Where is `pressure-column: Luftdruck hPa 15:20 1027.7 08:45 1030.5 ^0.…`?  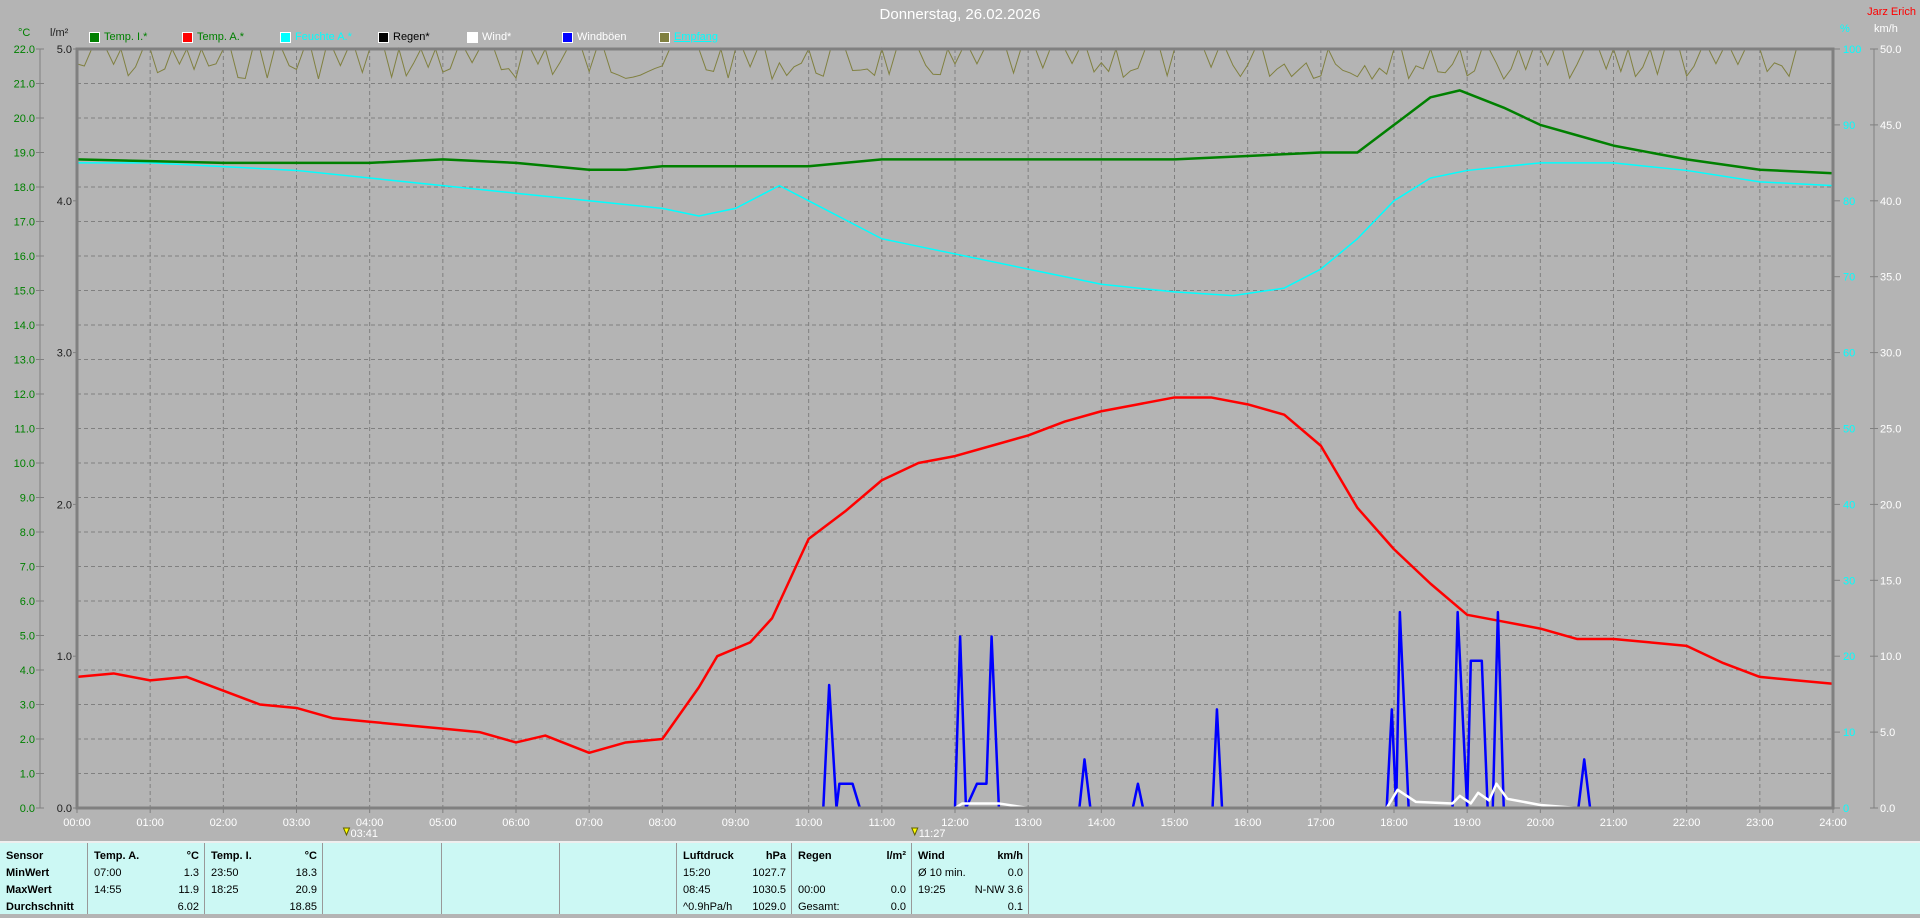 pressure-column: Luftdruck hPa 15:20 1027.7 08:45 1030.5 ^0.… is located at coordinates (734, 878).